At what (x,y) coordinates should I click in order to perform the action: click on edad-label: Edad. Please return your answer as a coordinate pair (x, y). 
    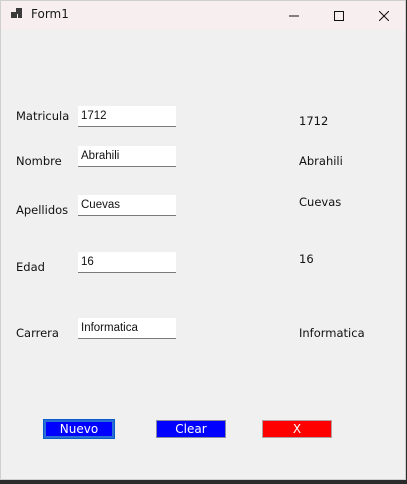
    Looking at the image, I should click on (30, 267).